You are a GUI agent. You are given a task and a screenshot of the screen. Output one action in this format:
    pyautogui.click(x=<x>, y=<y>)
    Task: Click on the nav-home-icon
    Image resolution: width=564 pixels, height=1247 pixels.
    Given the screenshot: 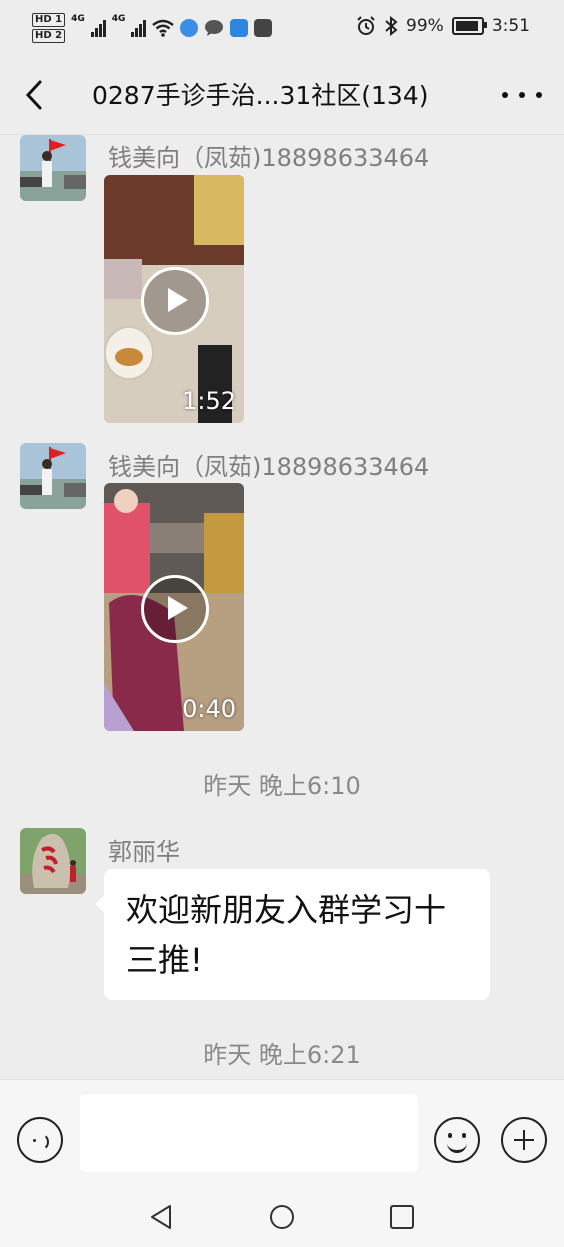 What is the action you would take?
    pyautogui.click(x=282, y=1217)
    